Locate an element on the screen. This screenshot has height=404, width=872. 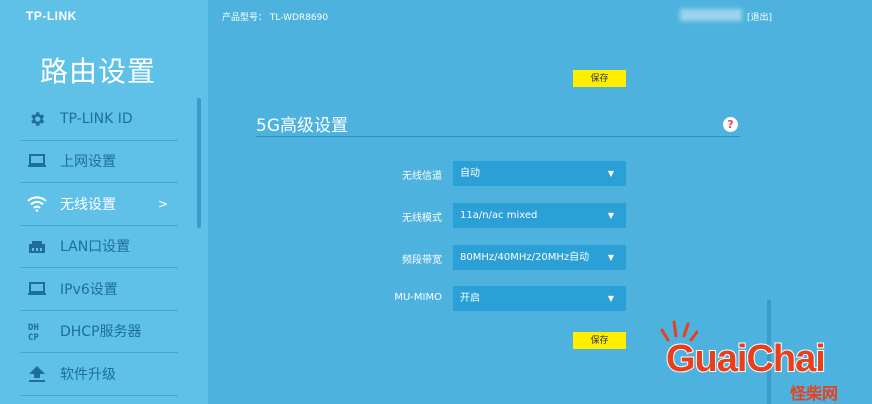
watermark-subtext: 怪柴网 is located at coordinates (814, 393).